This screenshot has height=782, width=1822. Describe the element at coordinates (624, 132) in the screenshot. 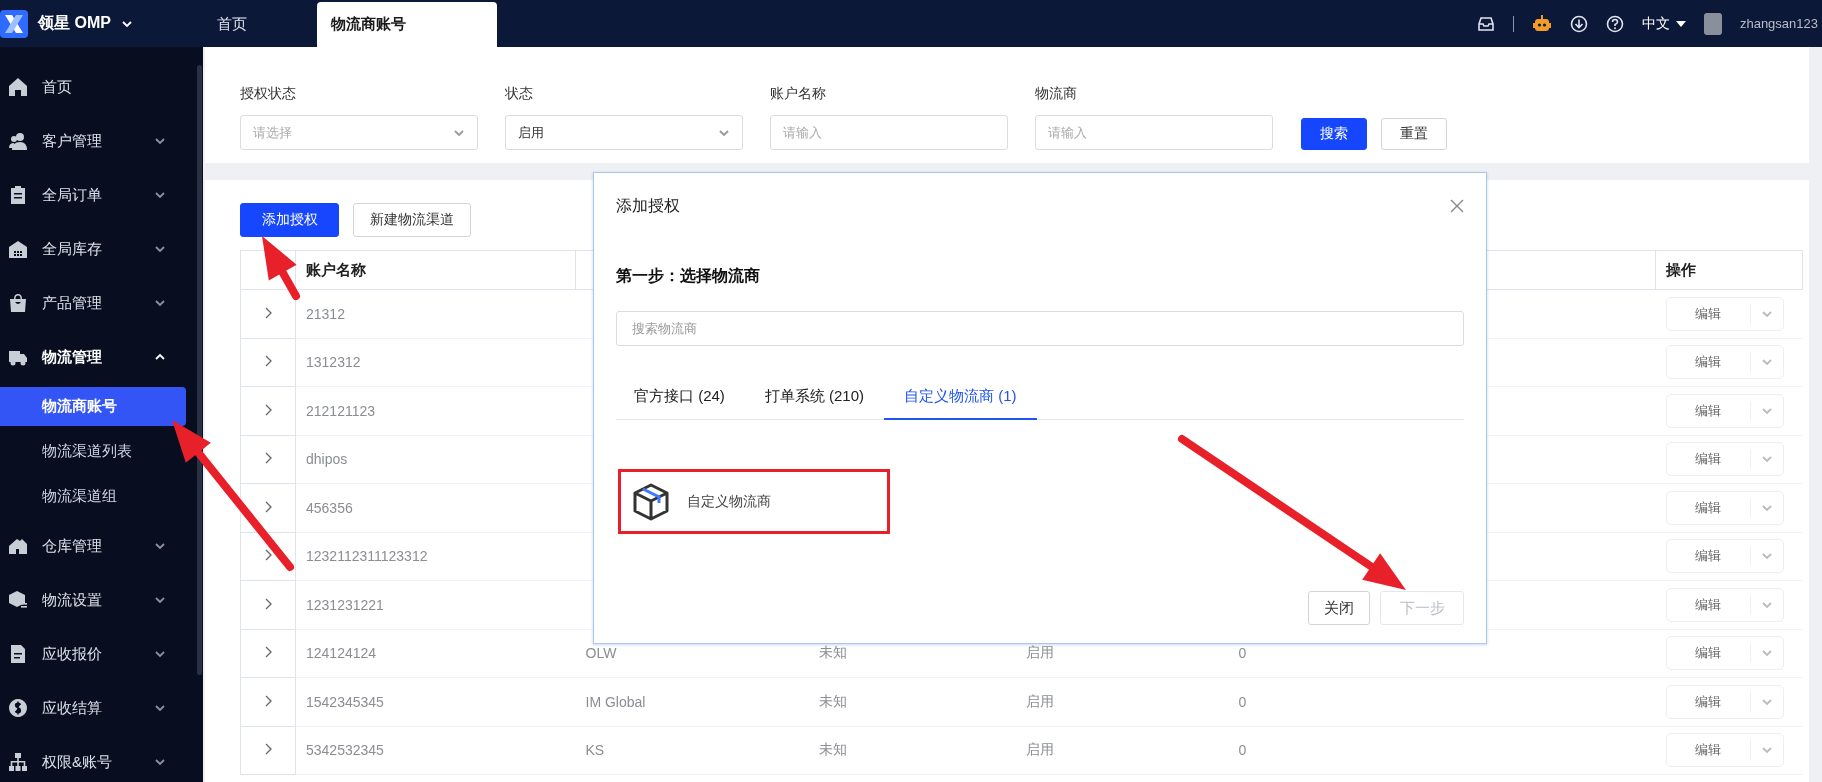

I see `select-field: 启用` at that location.